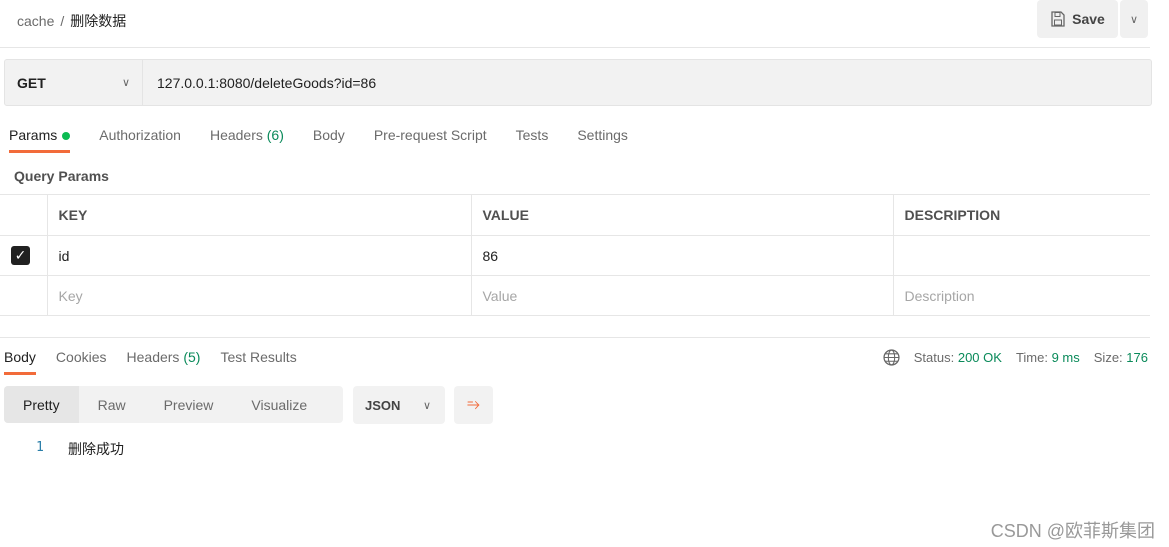 This screenshot has width=1169, height=547. Describe the element at coordinates (1021, 295) in the screenshot. I see `description-input: Description` at that location.